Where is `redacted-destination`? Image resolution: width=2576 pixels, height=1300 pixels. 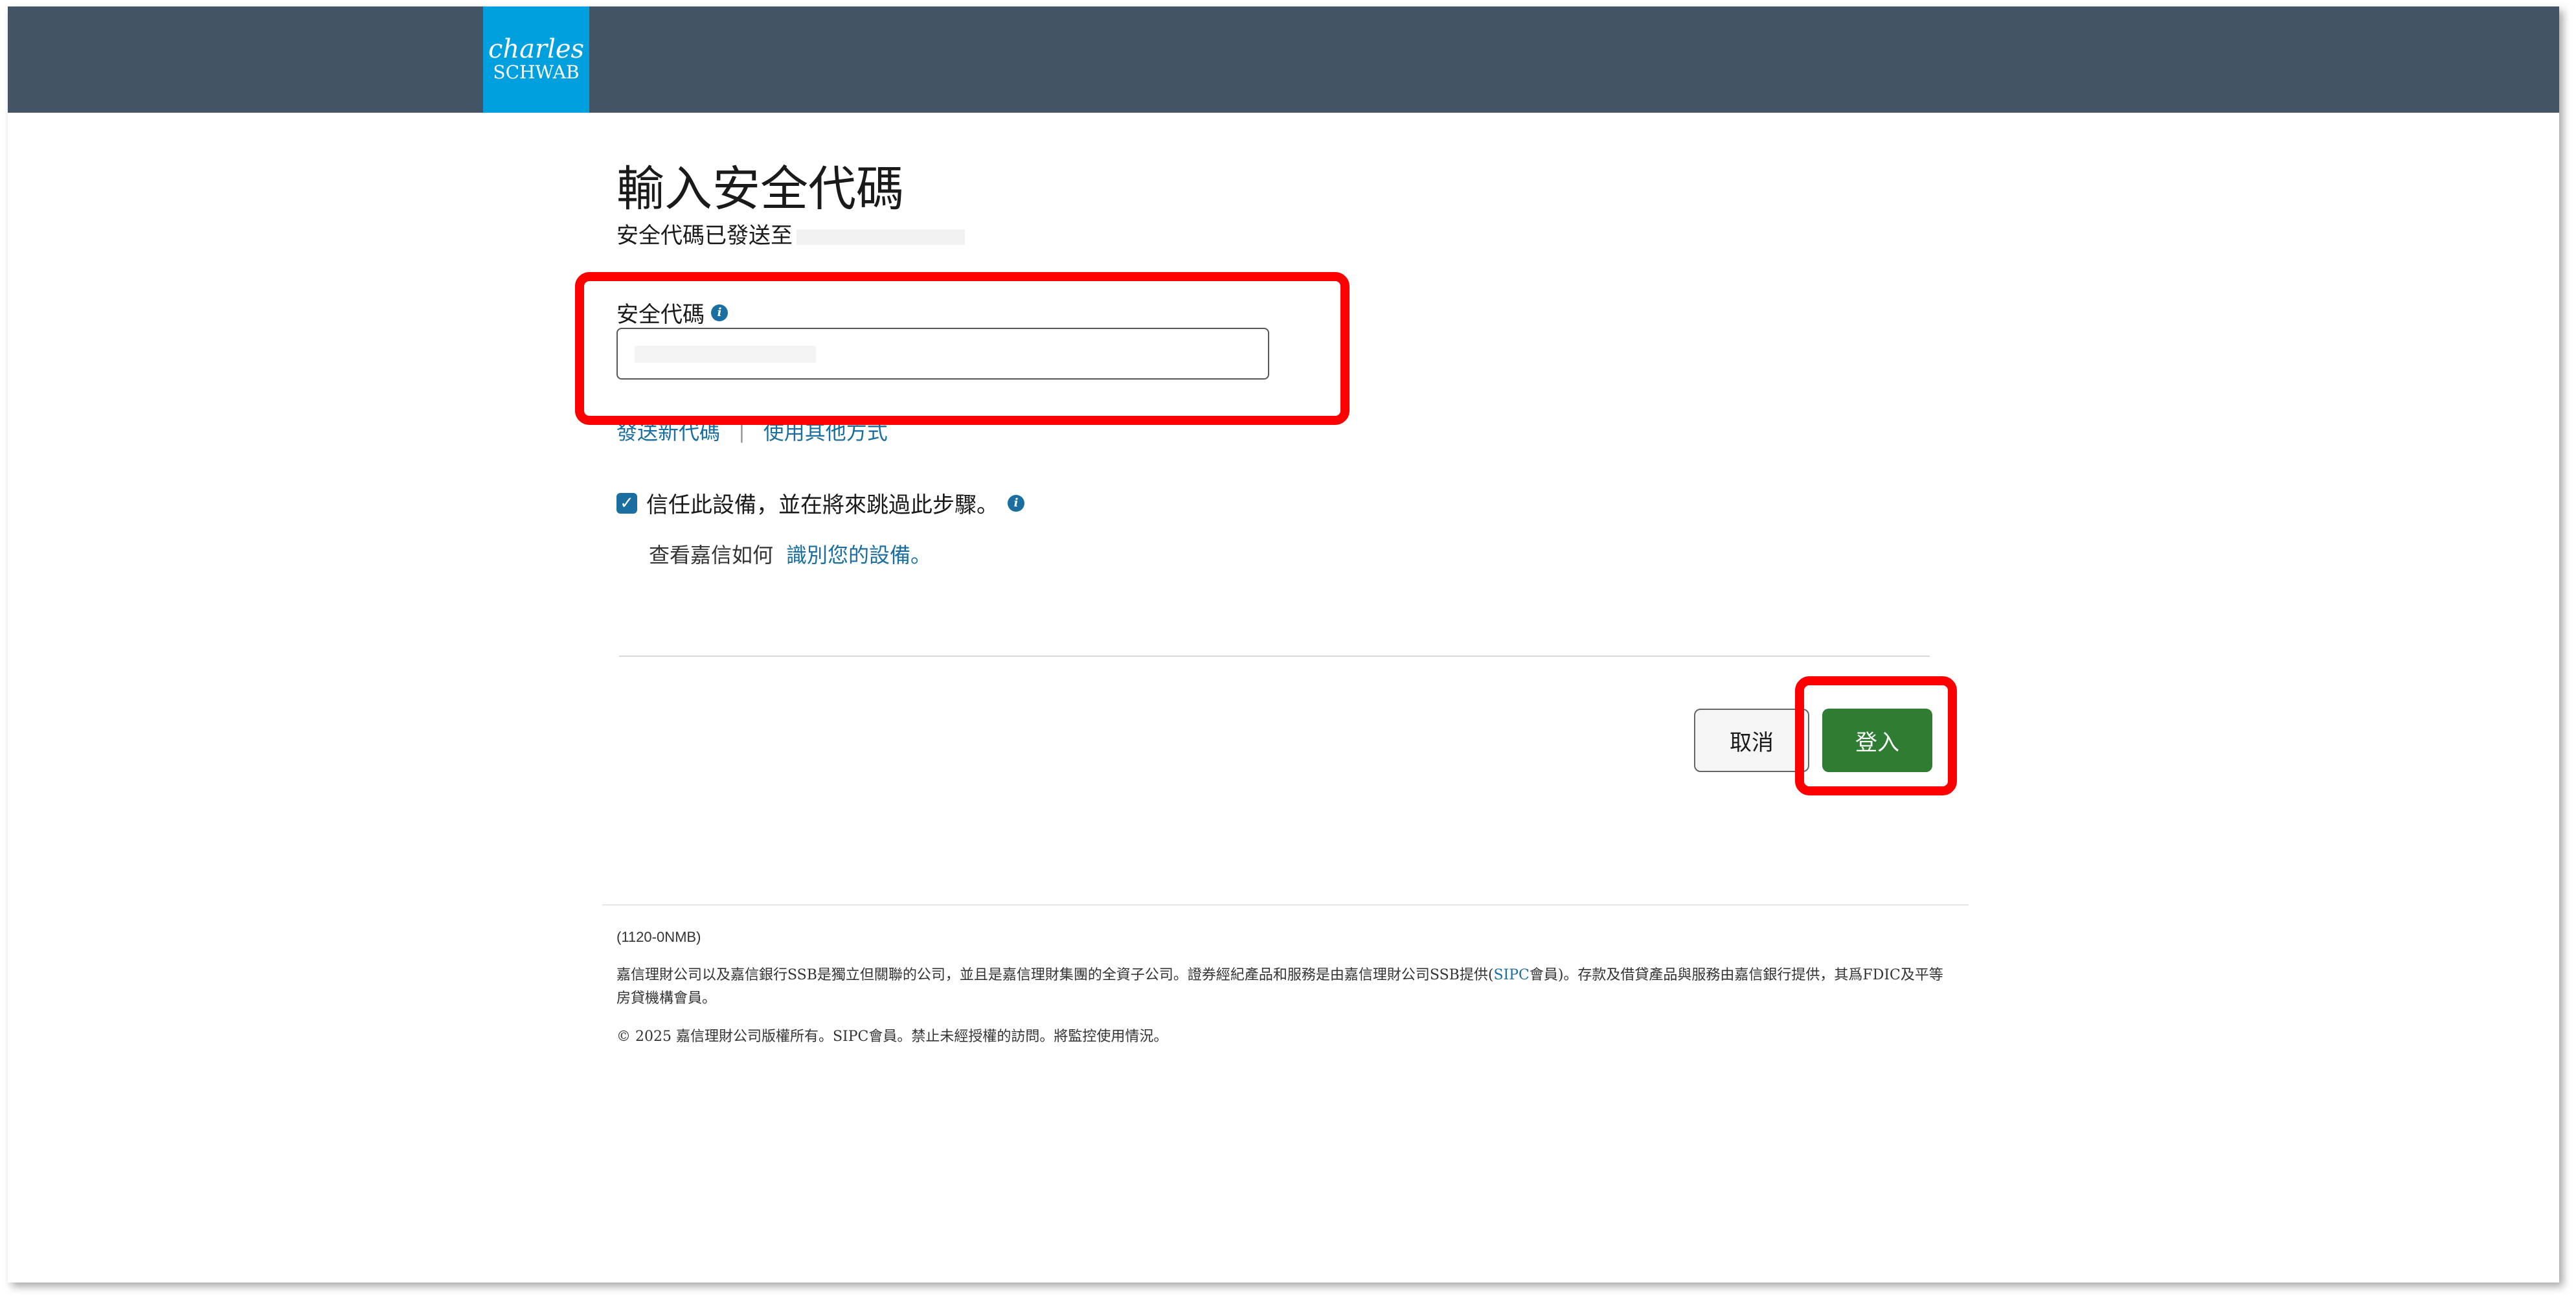 redacted-destination is located at coordinates (881, 237).